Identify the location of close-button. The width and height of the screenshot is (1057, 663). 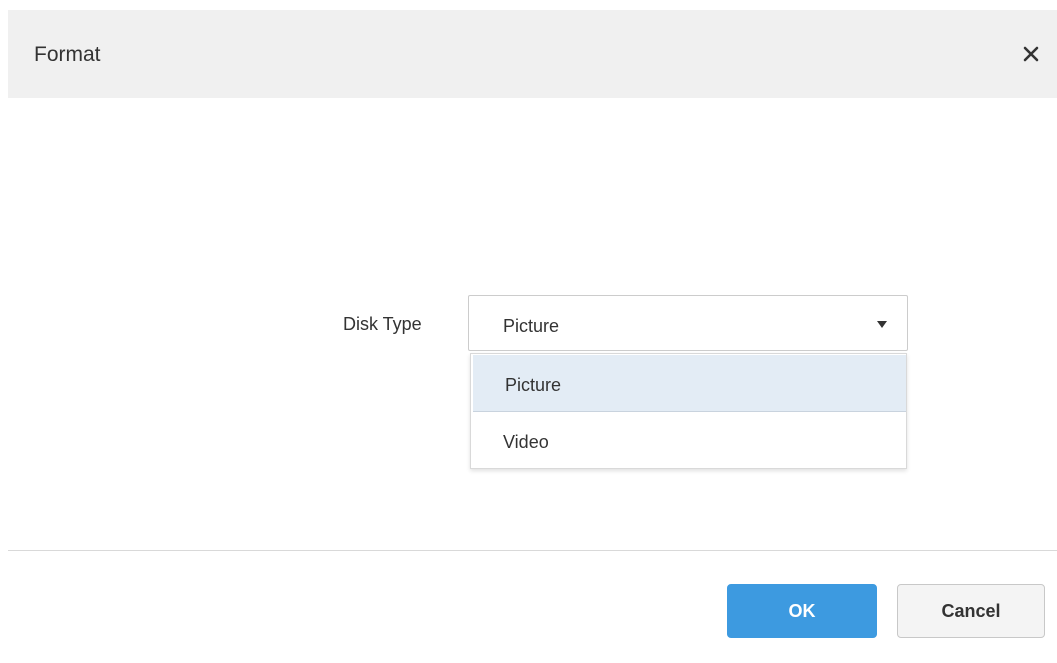
(1031, 54).